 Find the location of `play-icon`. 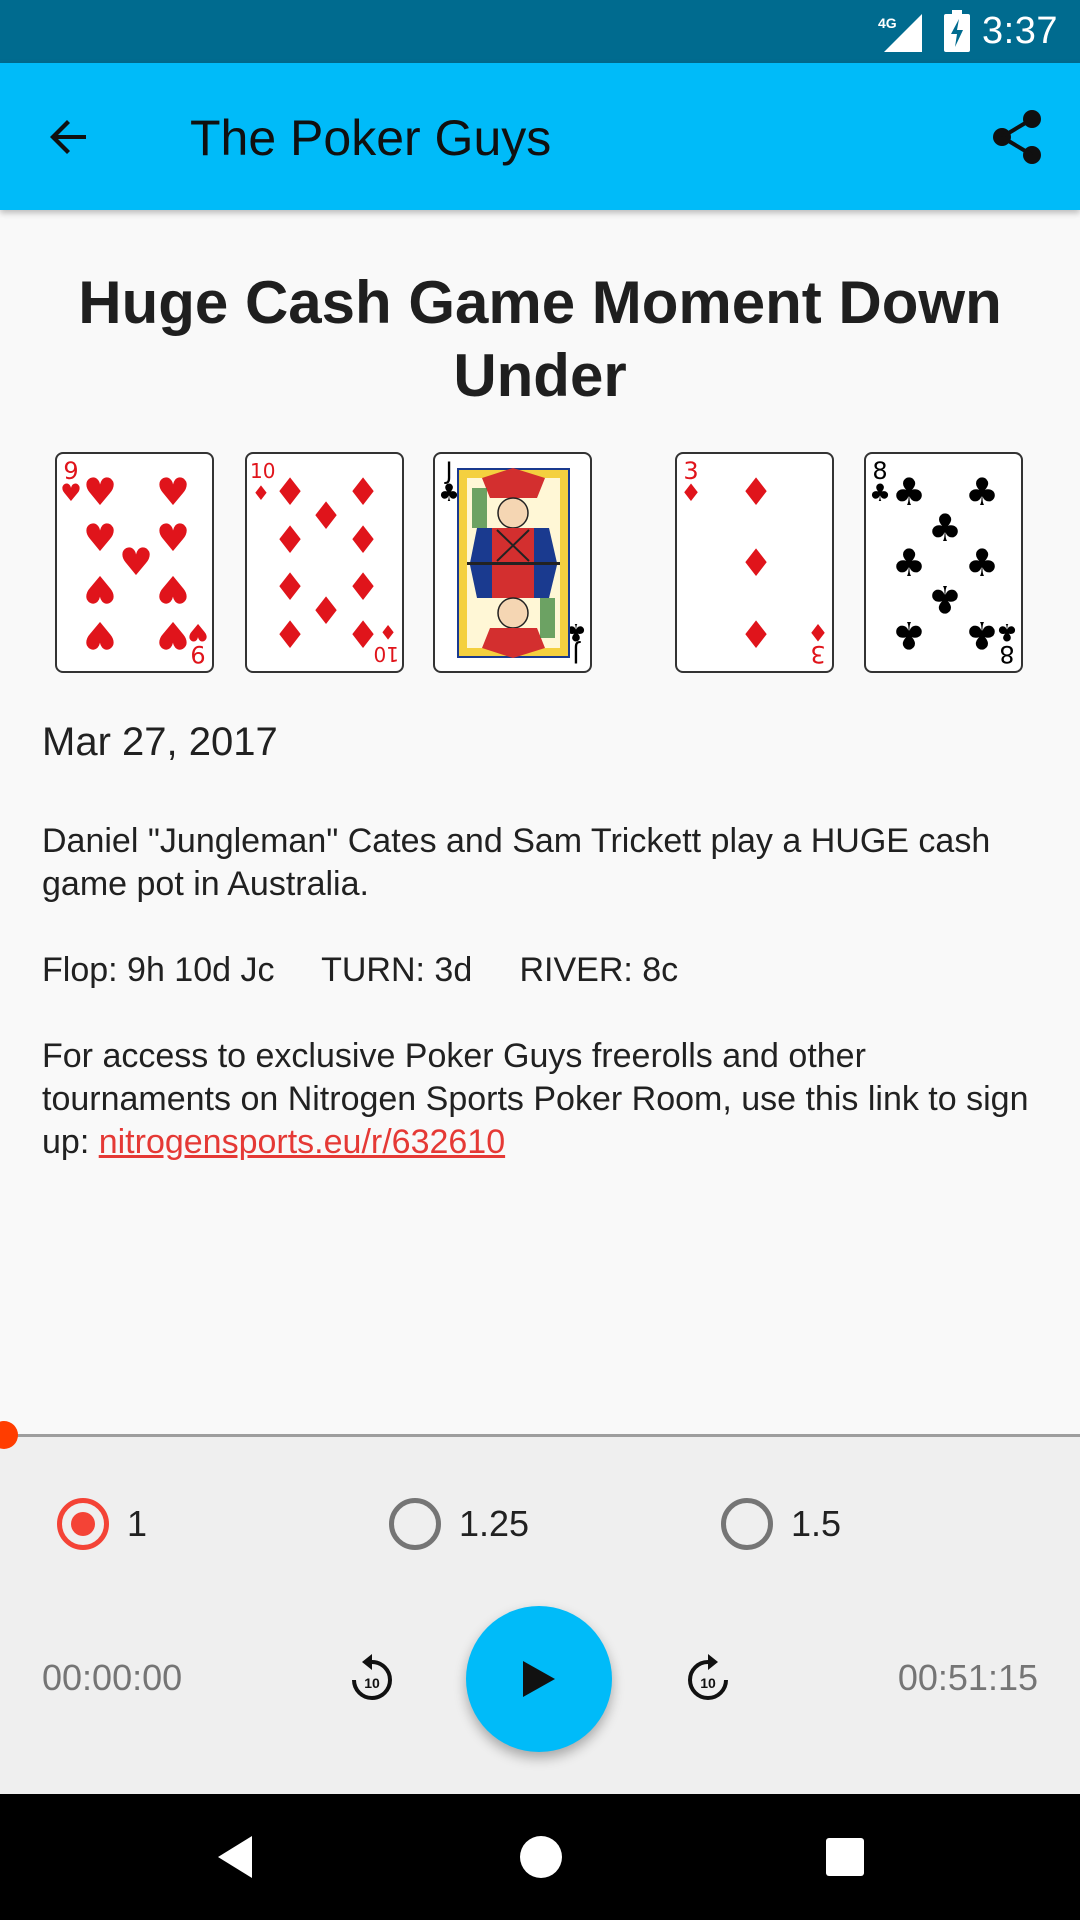

play-icon is located at coordinates (539, 1679).